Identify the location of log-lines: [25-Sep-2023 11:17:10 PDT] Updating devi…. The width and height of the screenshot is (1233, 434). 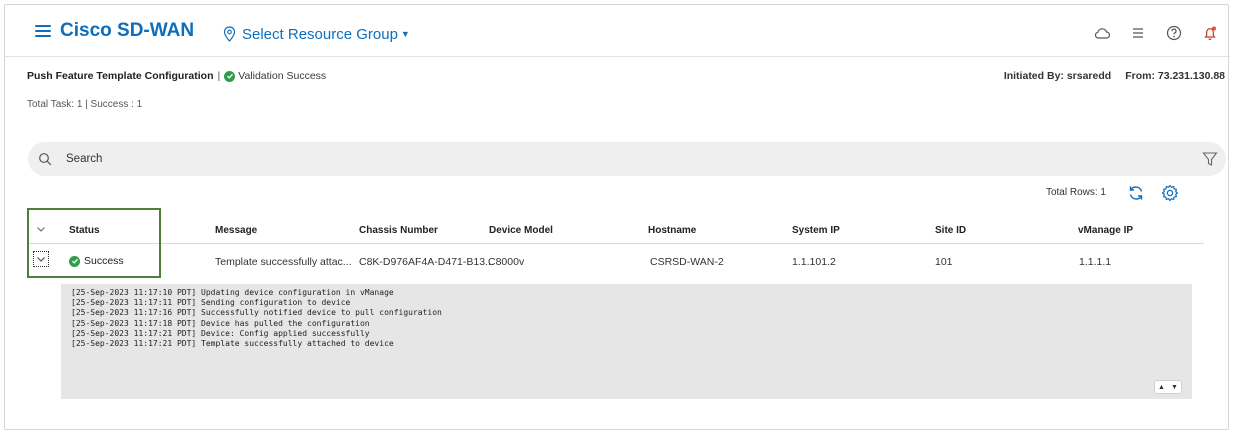
(251, 318).